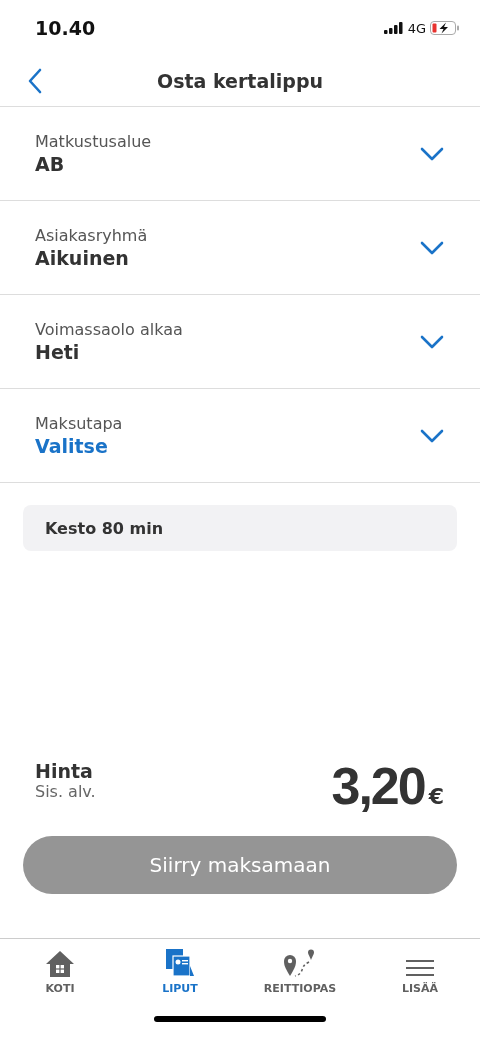 The image size is (480, 1039). Describe the element at coordinates (91, 235) in the screenshot. I see `field-label: Asiakasryhmä` at that location.